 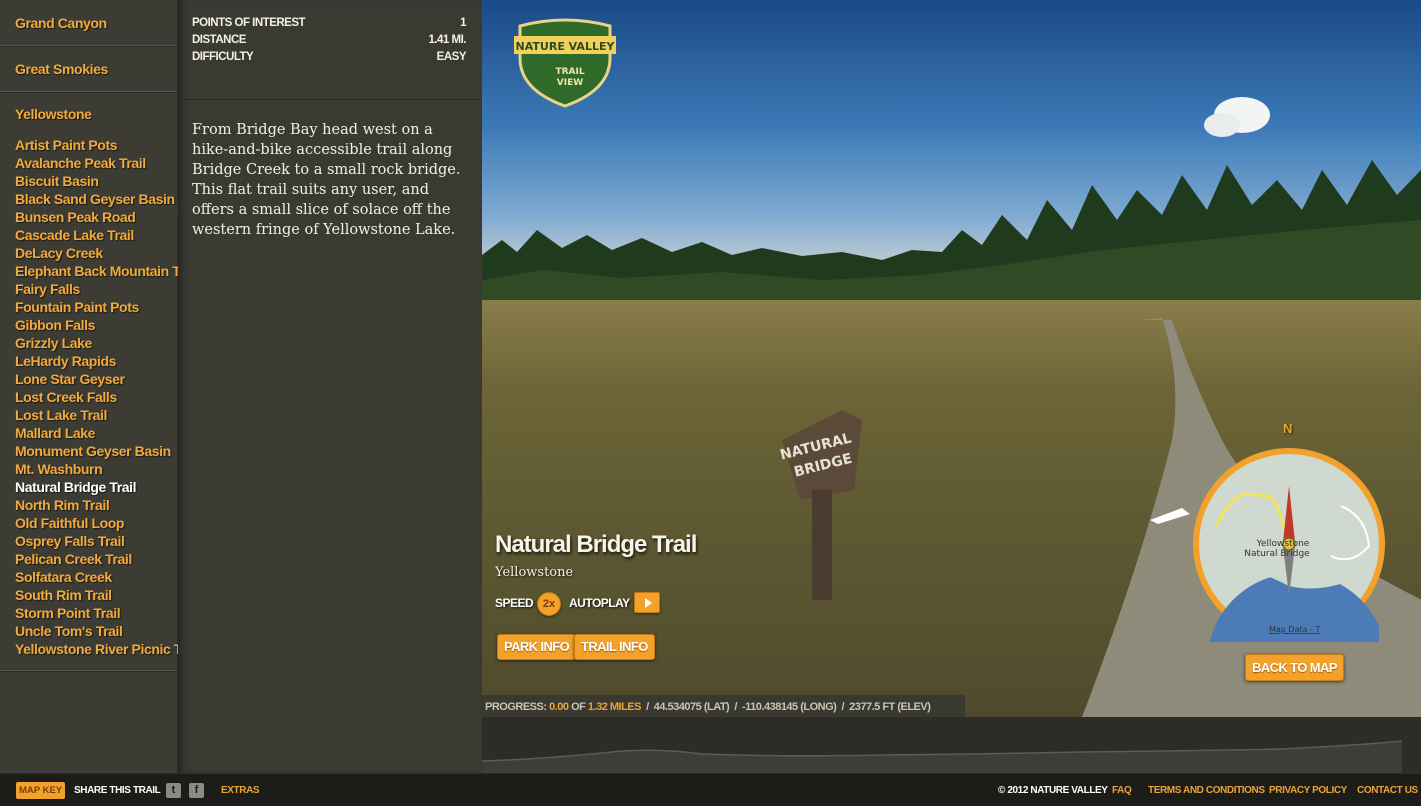 I want to click on progress-long: -110.438145 (LONG), so click(x=789, y=707).